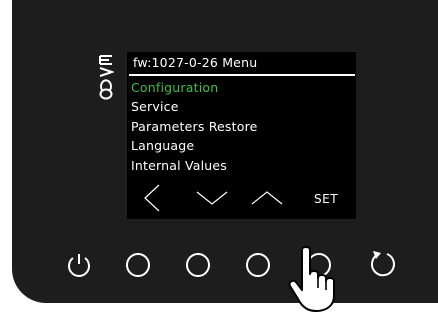  I want to click on set-softkey-label: SET, so click(326, 199).